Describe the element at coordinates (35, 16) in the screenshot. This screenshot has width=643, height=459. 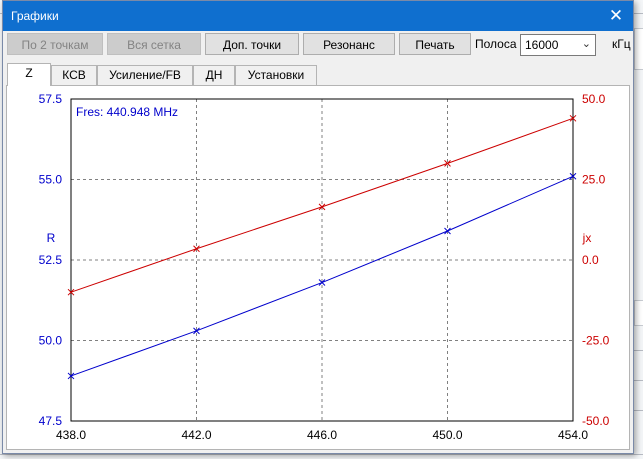
I see `window-title: Графики` at that location.